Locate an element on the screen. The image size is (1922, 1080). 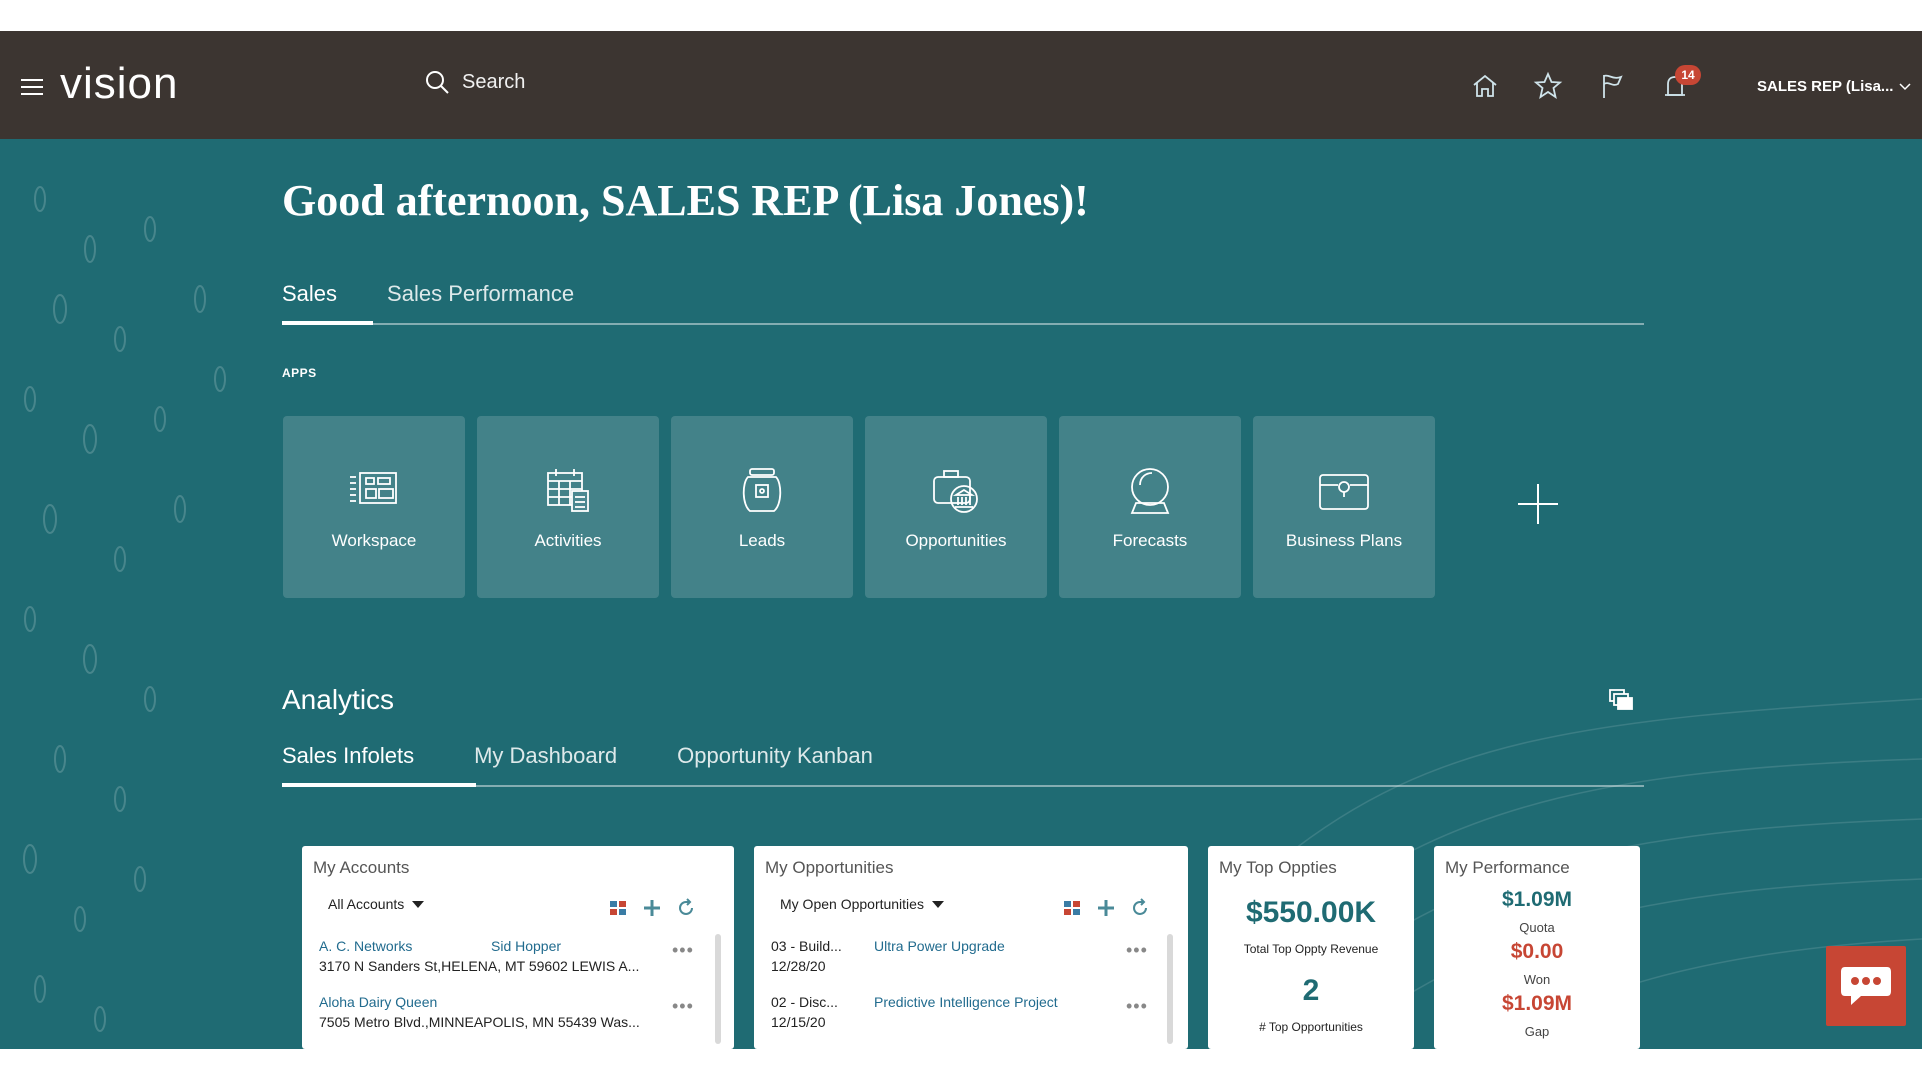
app-tile-label: Opportunities is located at coordinates (956, 540).